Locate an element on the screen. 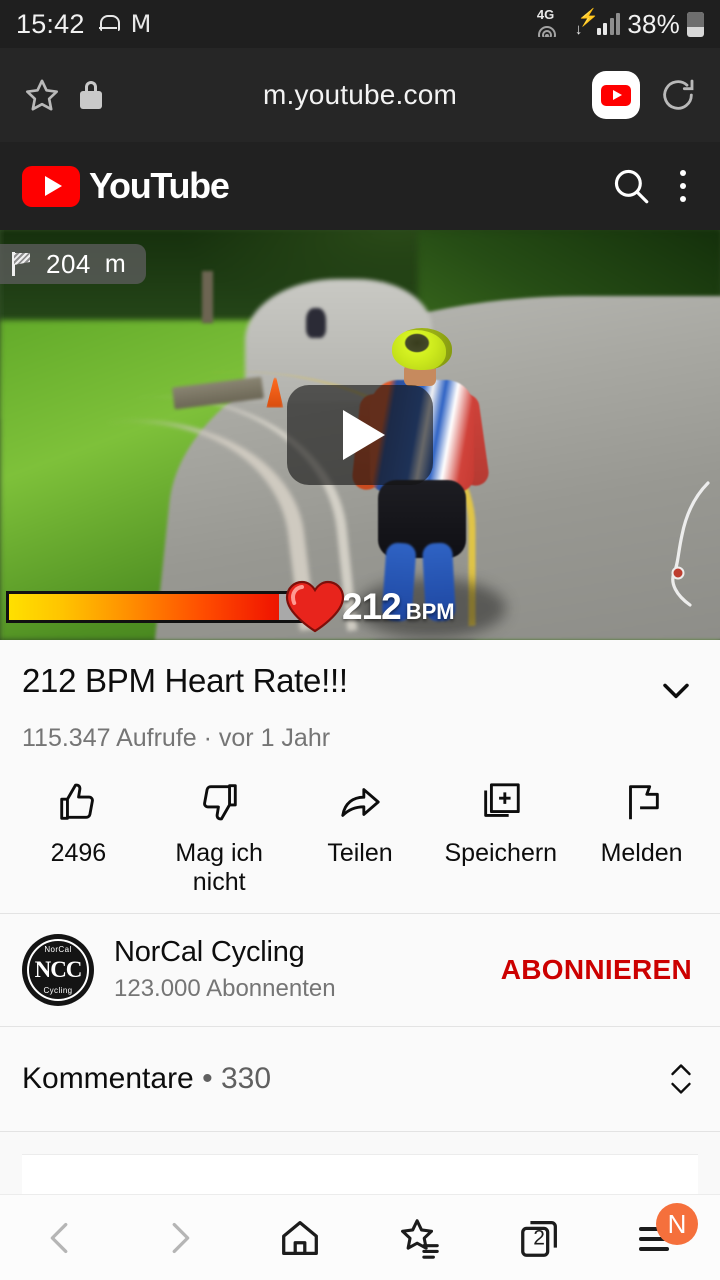 This screenshot has width=720, height=1280. dislike-label: Mag ich nicht is located at coordinates (219, 867).